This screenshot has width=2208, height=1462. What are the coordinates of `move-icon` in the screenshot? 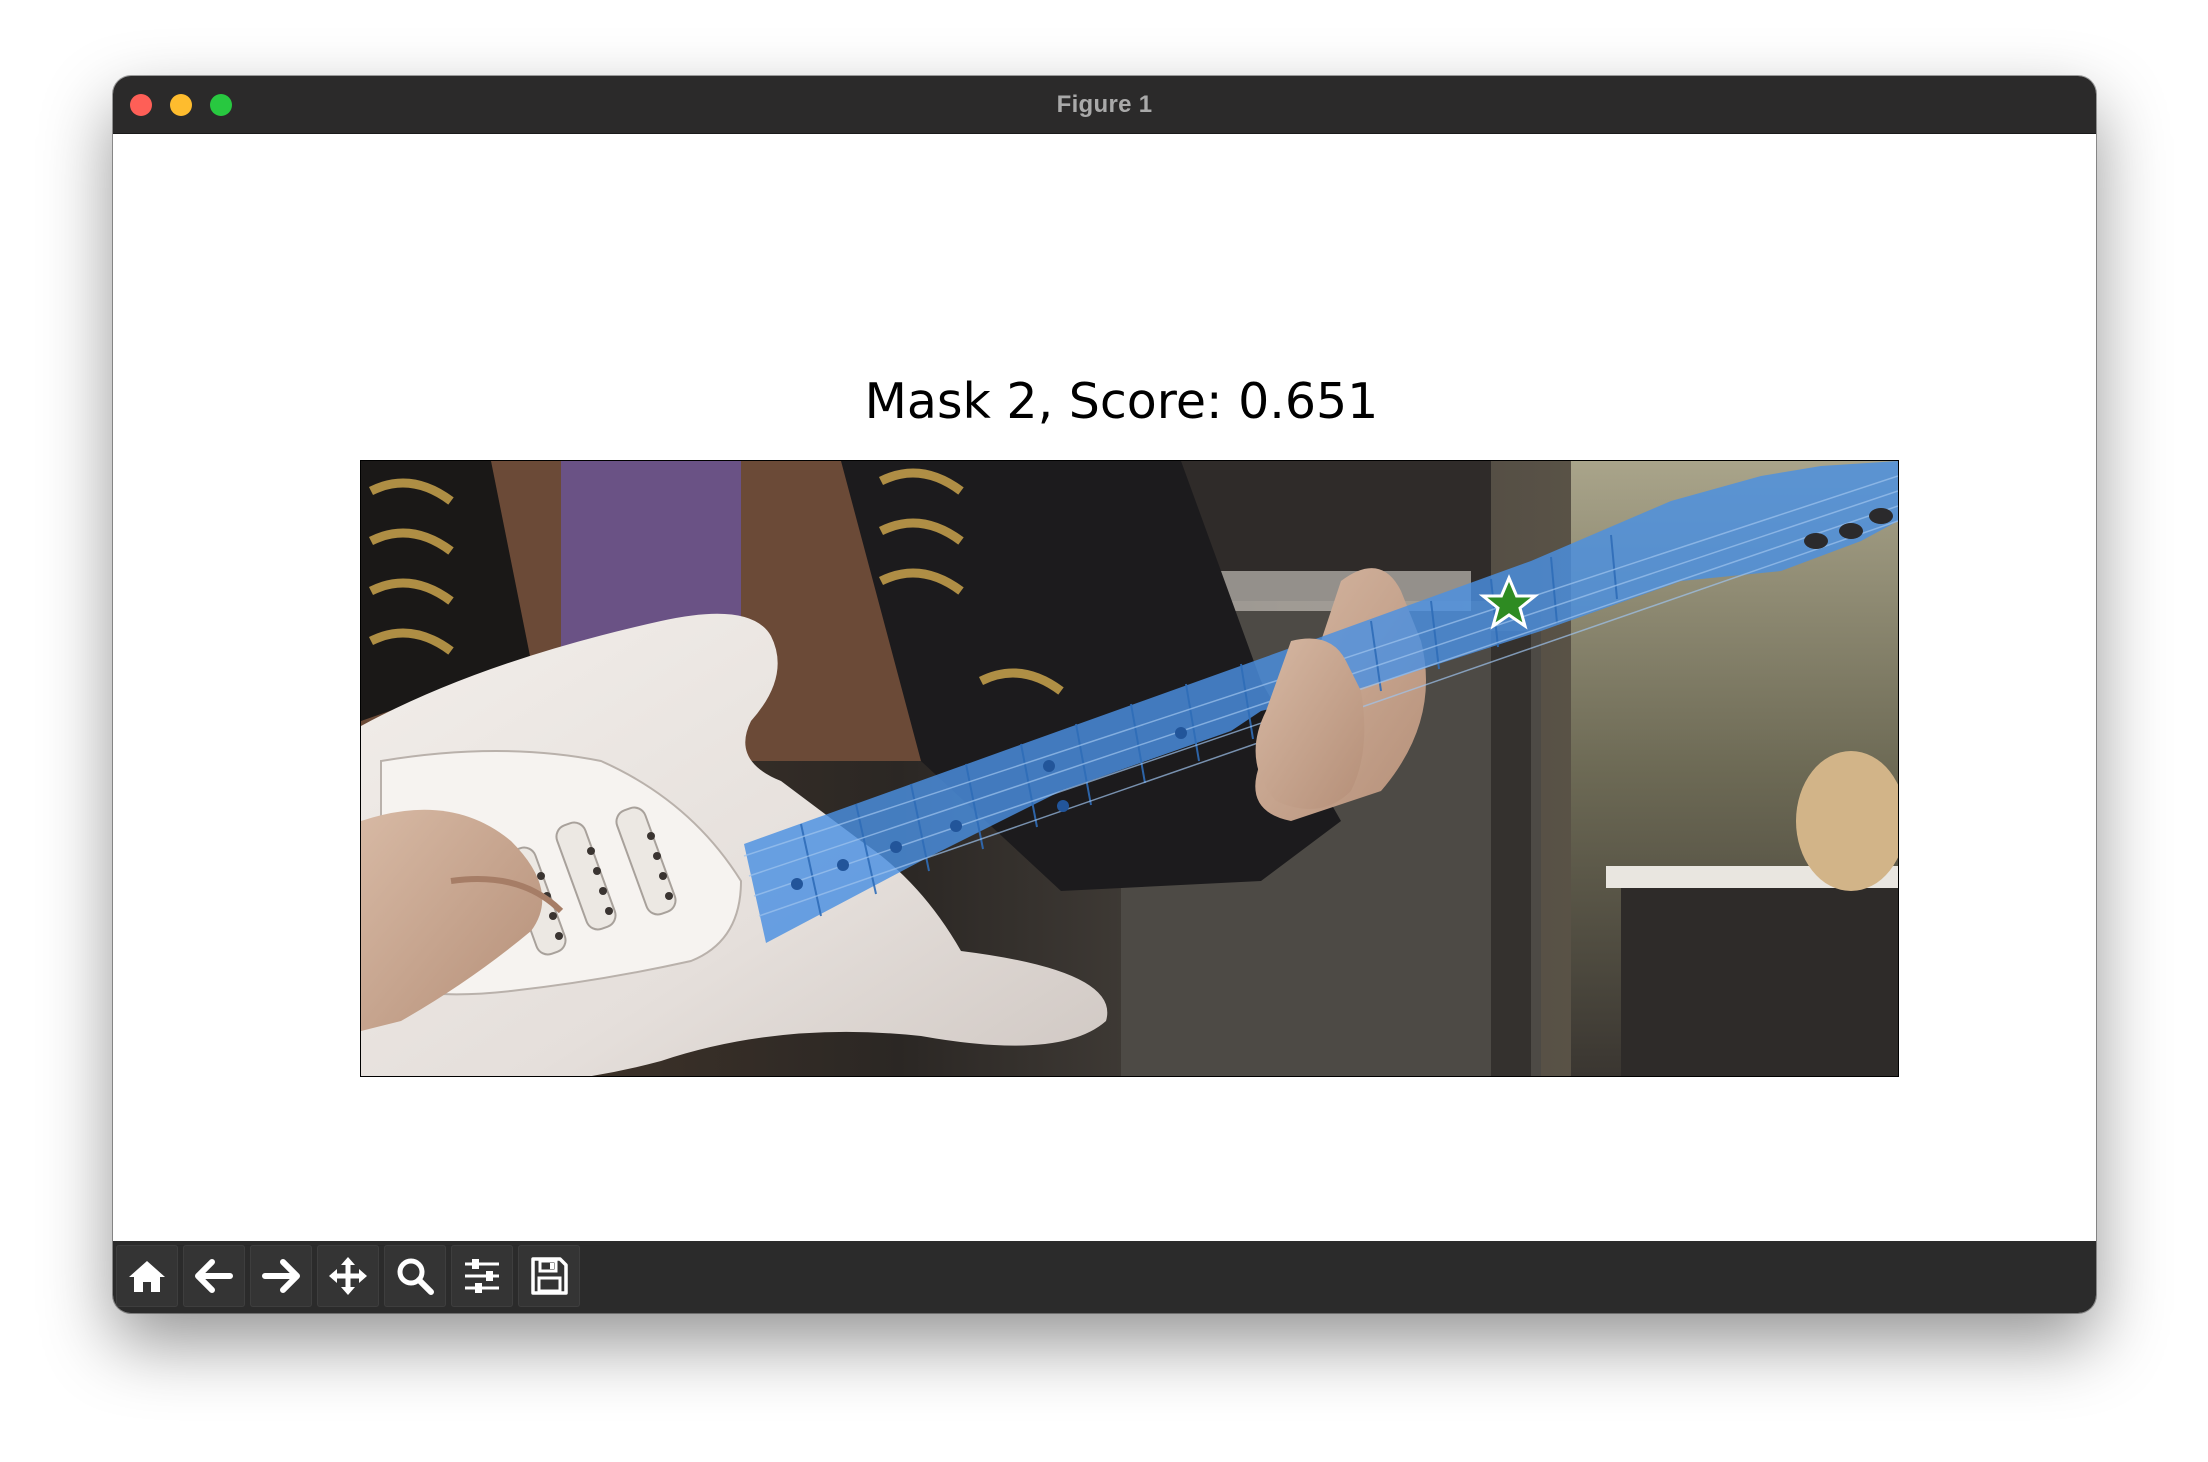 It's located at (348, 1276).